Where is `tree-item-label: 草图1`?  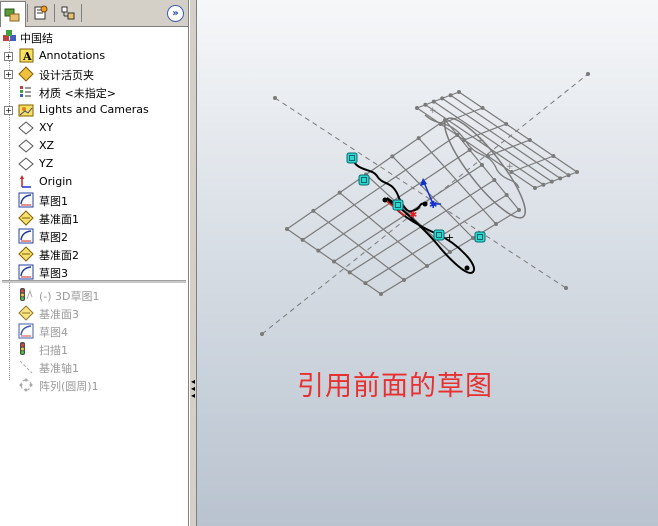 tree-item-label: 草图1 is located at coordinates (53, 201).